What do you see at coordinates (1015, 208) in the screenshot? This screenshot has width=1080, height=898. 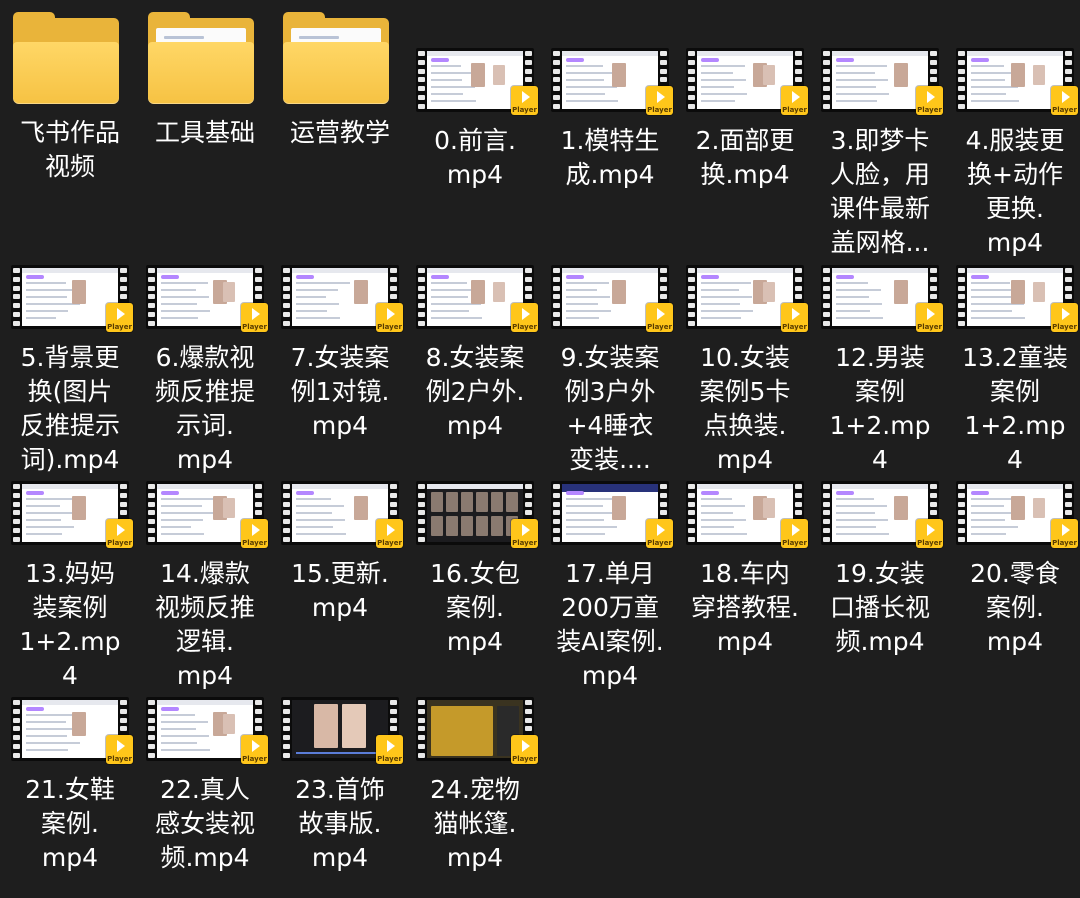 I see `file-name-line: 更换.` at bounding box center [1015, 208].